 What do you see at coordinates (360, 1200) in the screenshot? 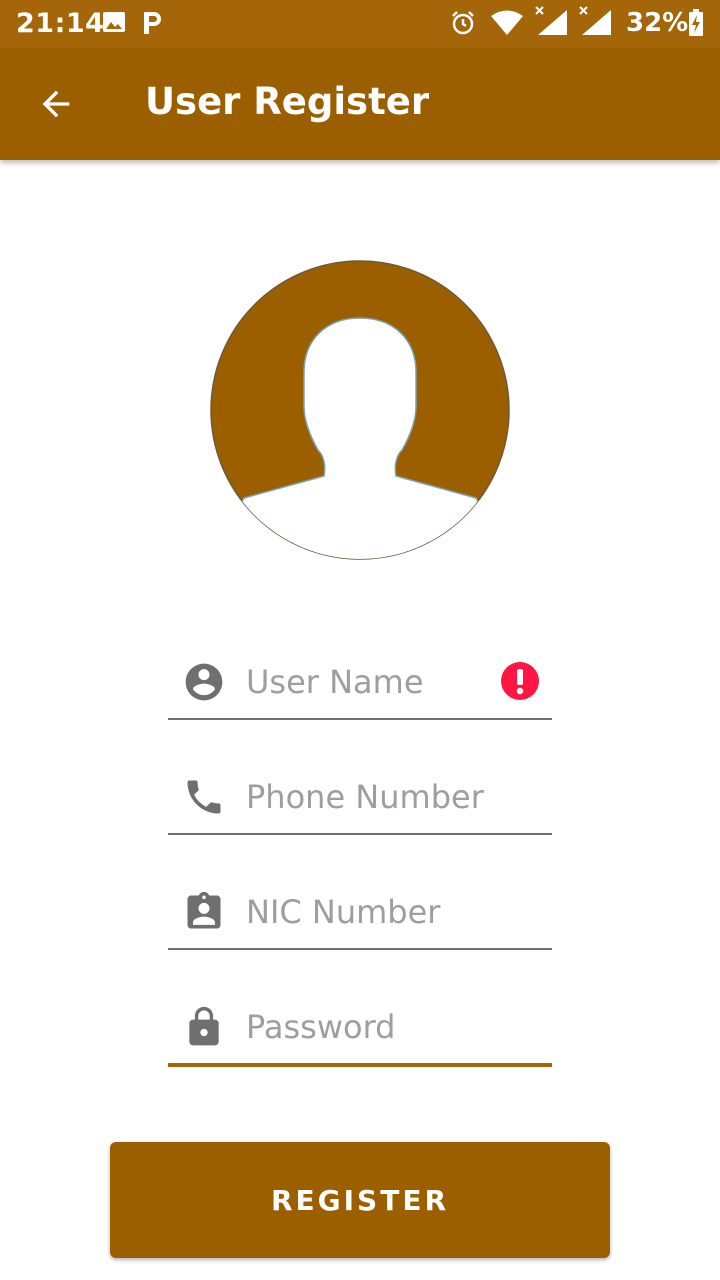
I see `register-button: REGISTER` at bounding box center [360, 1200].